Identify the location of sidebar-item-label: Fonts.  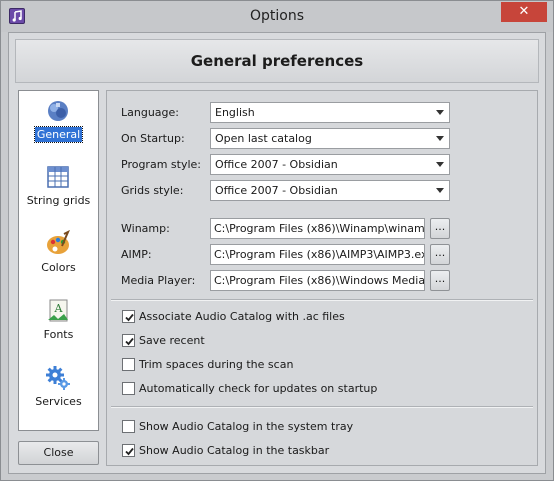
(58, 334).